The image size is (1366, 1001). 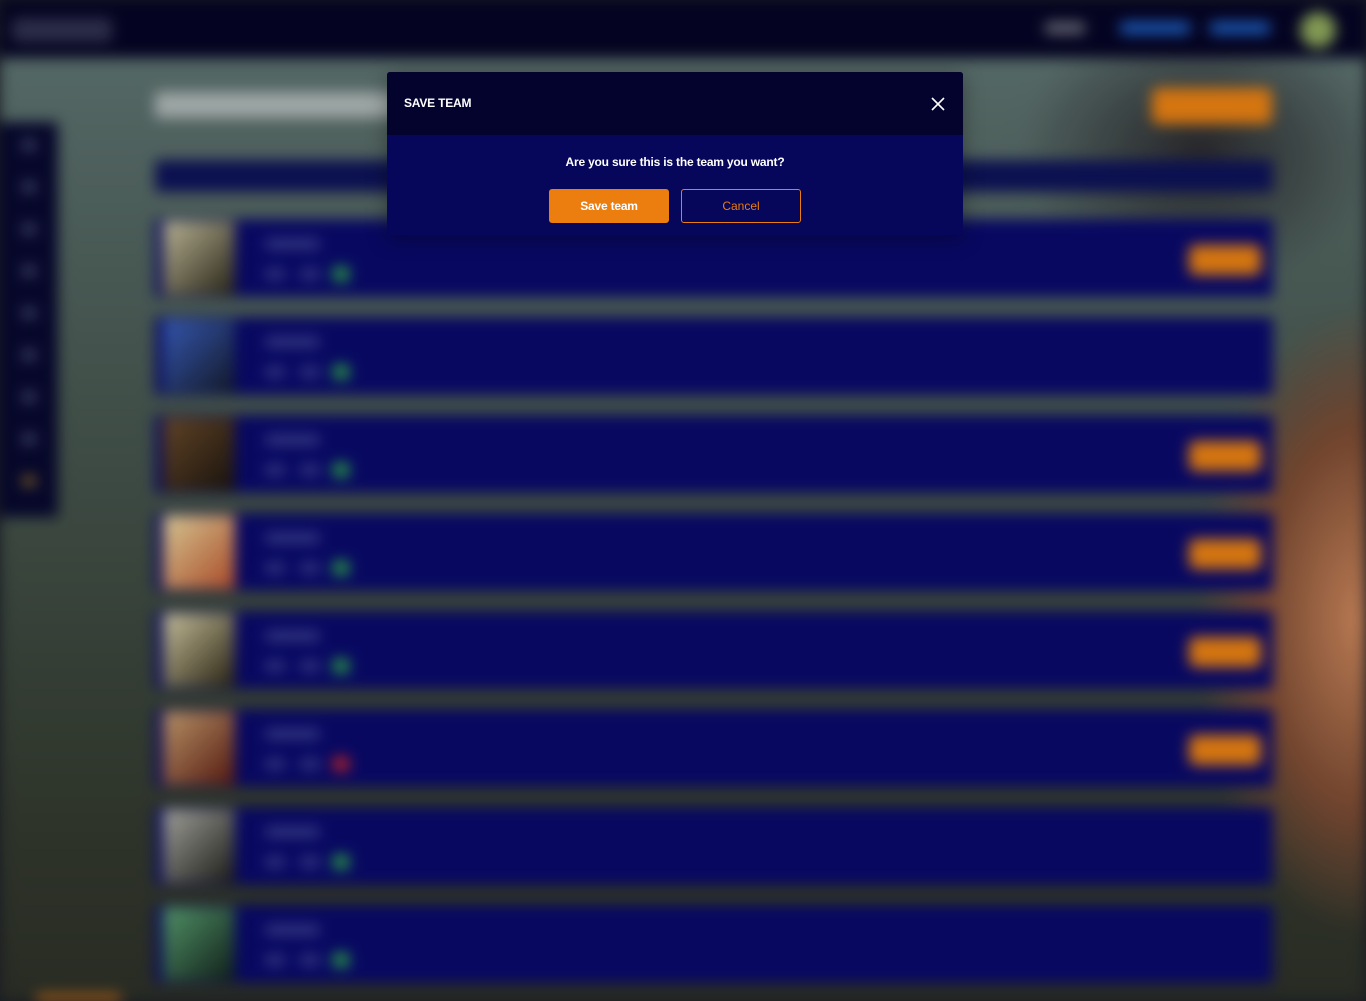 I want to click on close-icon, so click(x=938, y=104).